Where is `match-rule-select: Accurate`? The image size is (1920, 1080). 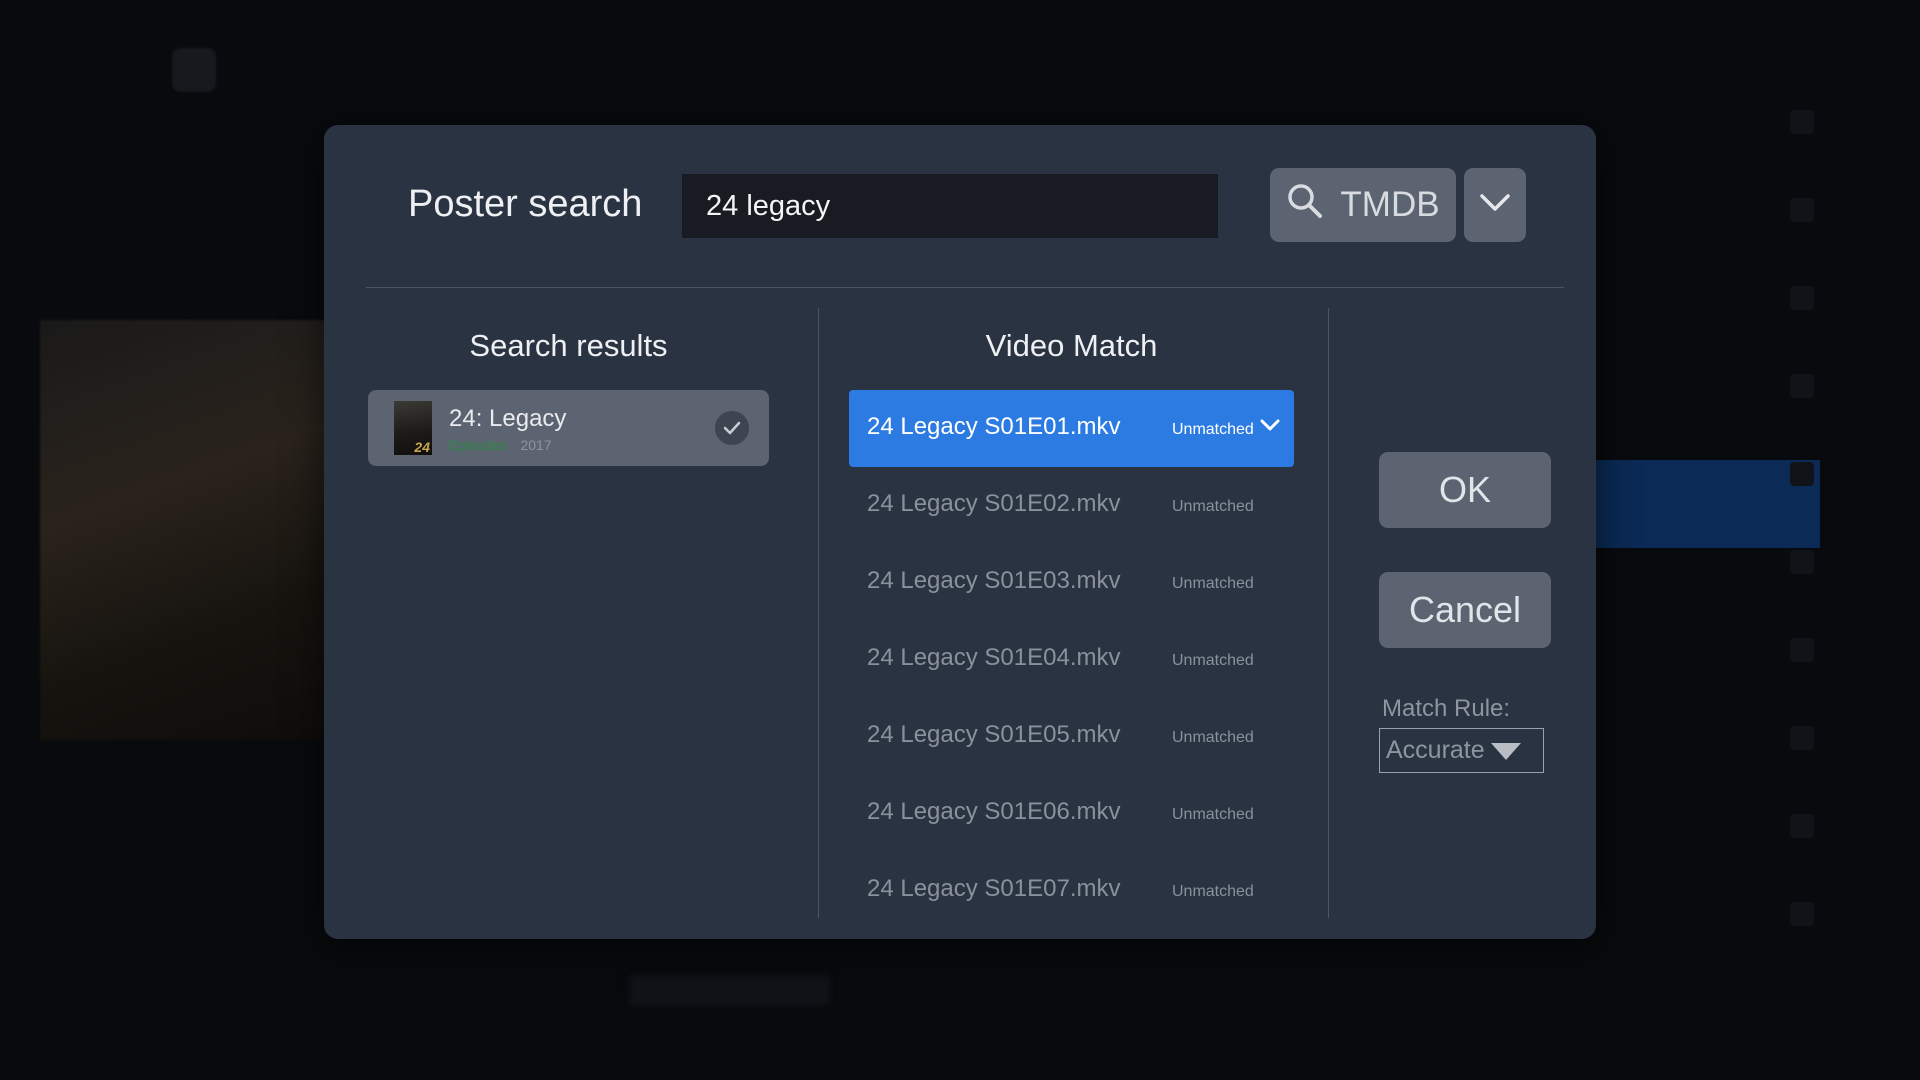
match-rule-select: Accurate is located at coordinates (1461, 750).